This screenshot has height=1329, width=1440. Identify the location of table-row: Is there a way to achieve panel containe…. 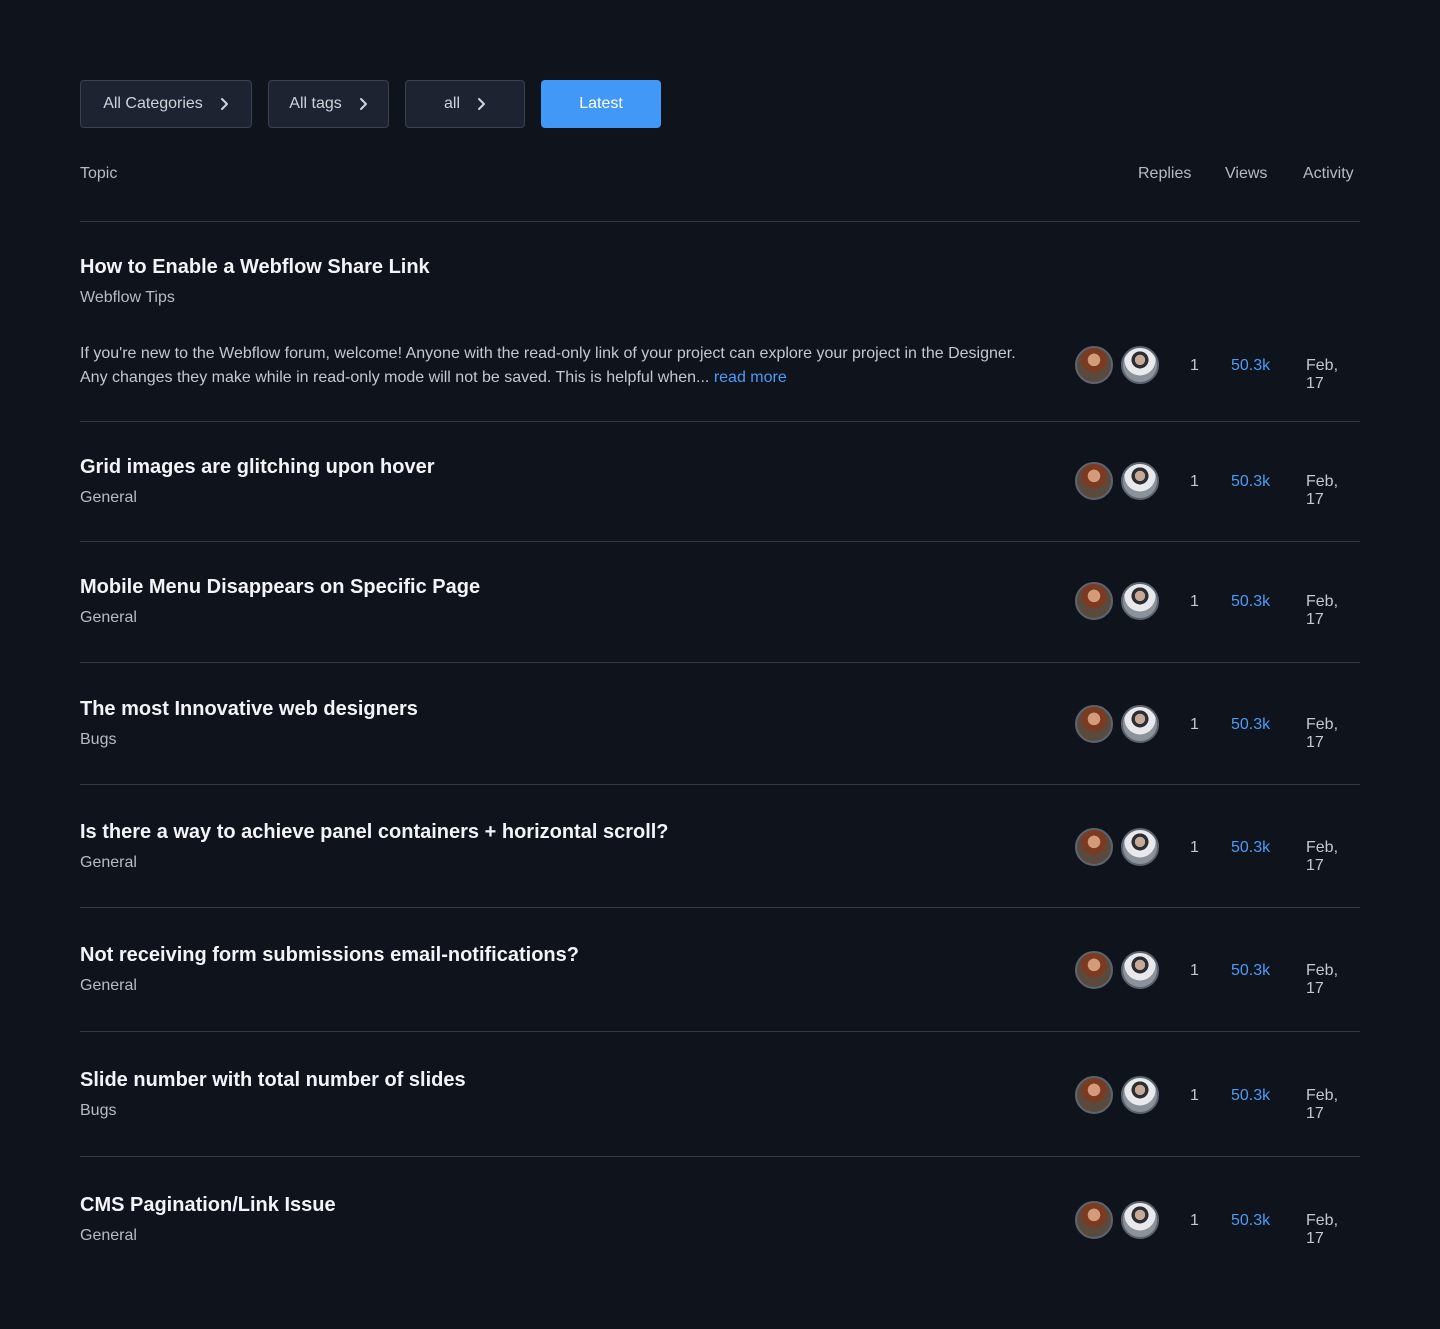
(720, 846).